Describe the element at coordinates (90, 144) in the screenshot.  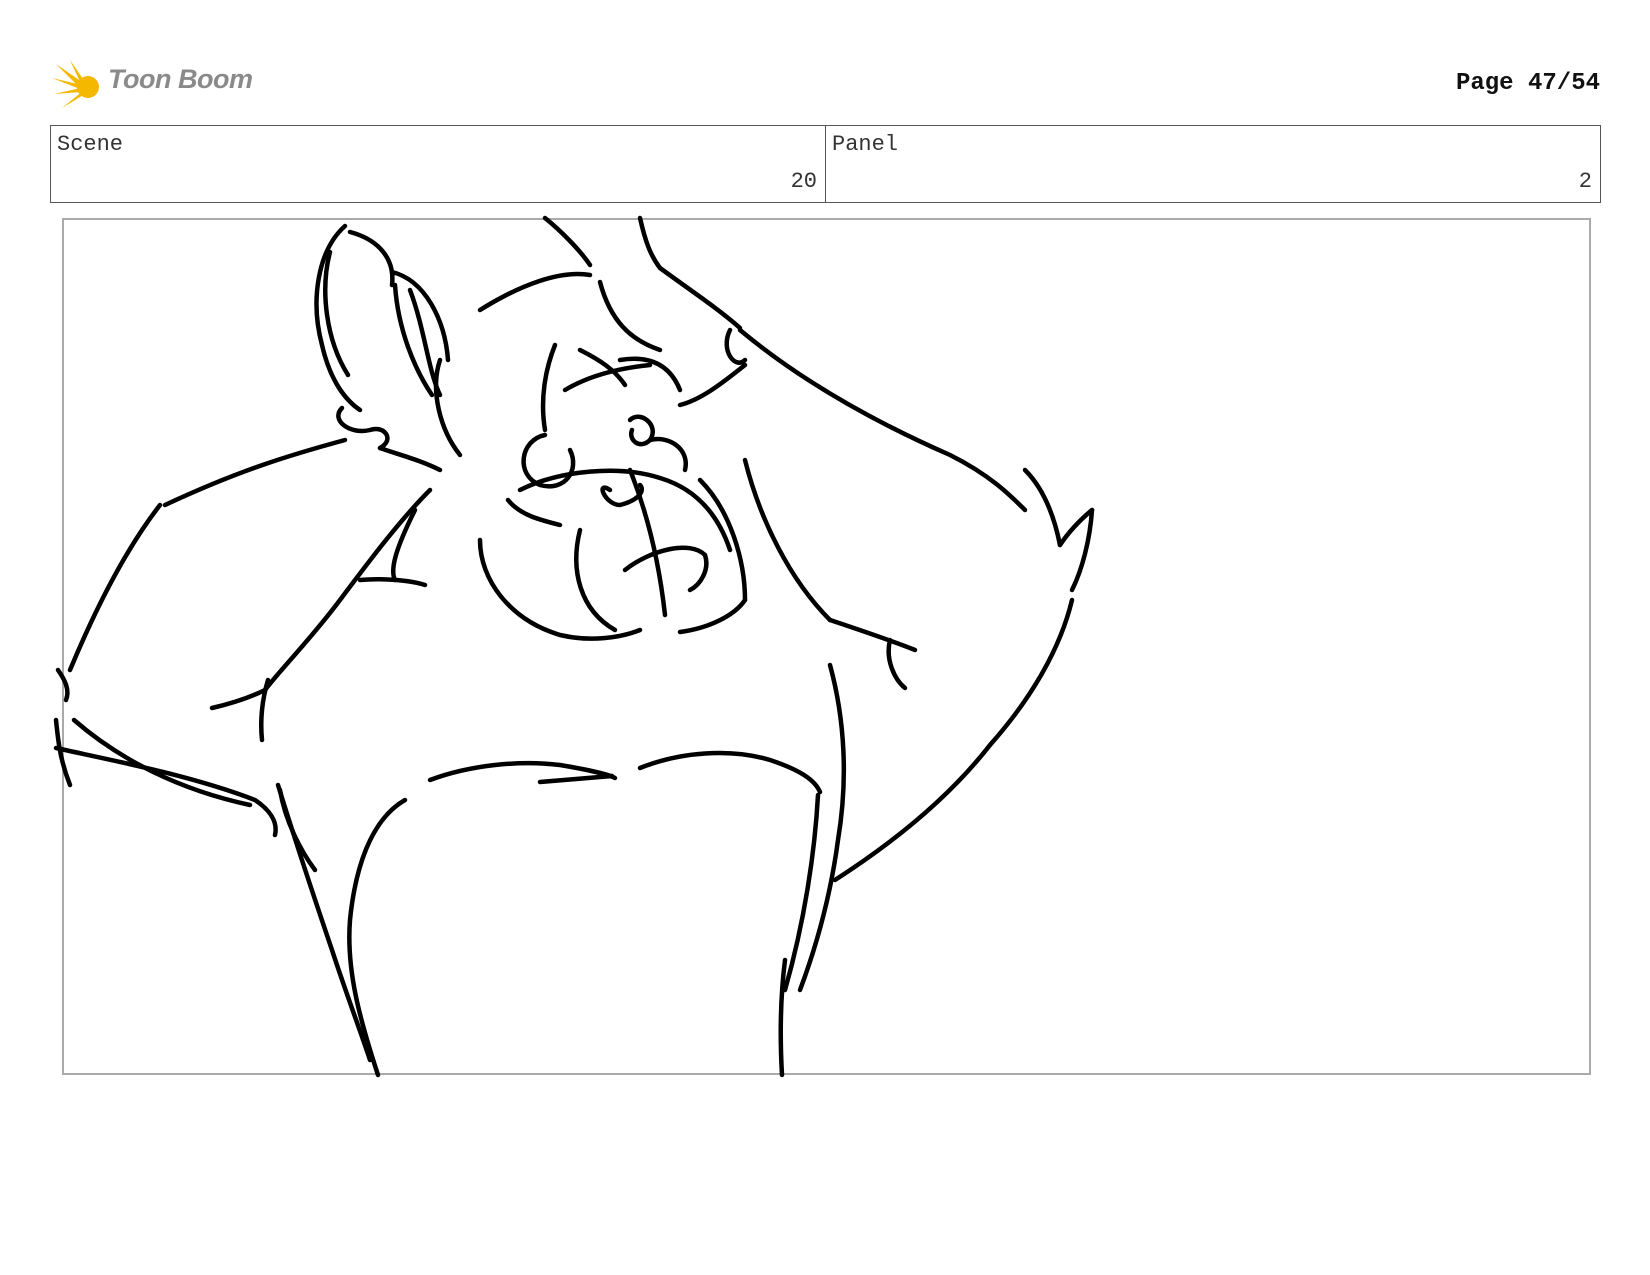
I see `scene-label: Scene` at that location.